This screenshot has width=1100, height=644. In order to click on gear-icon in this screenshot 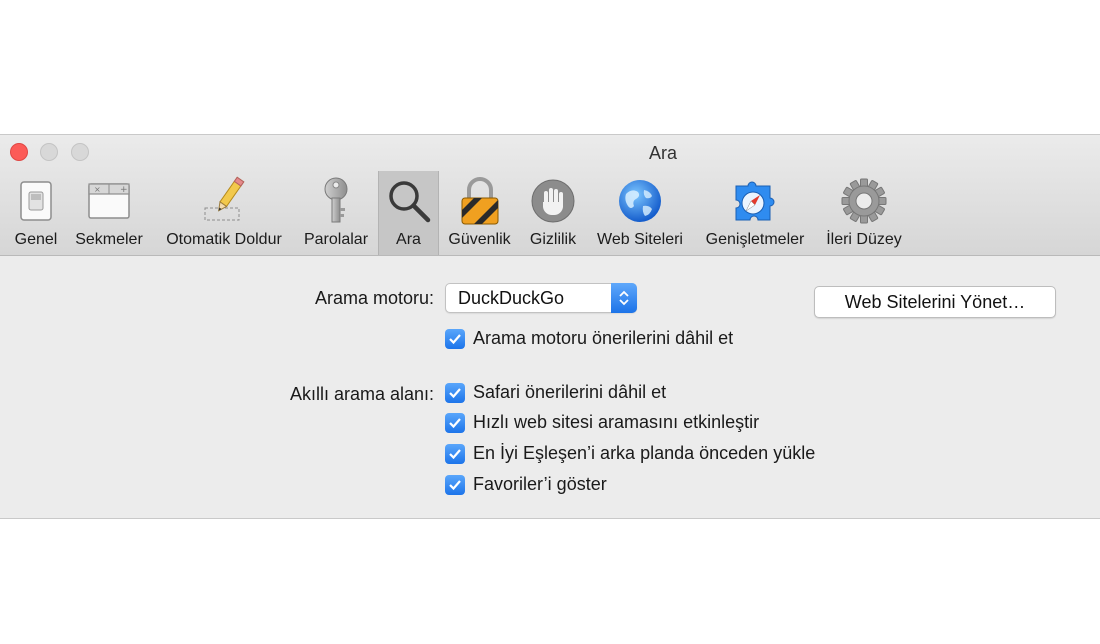, I will do `click(864, 201)`.